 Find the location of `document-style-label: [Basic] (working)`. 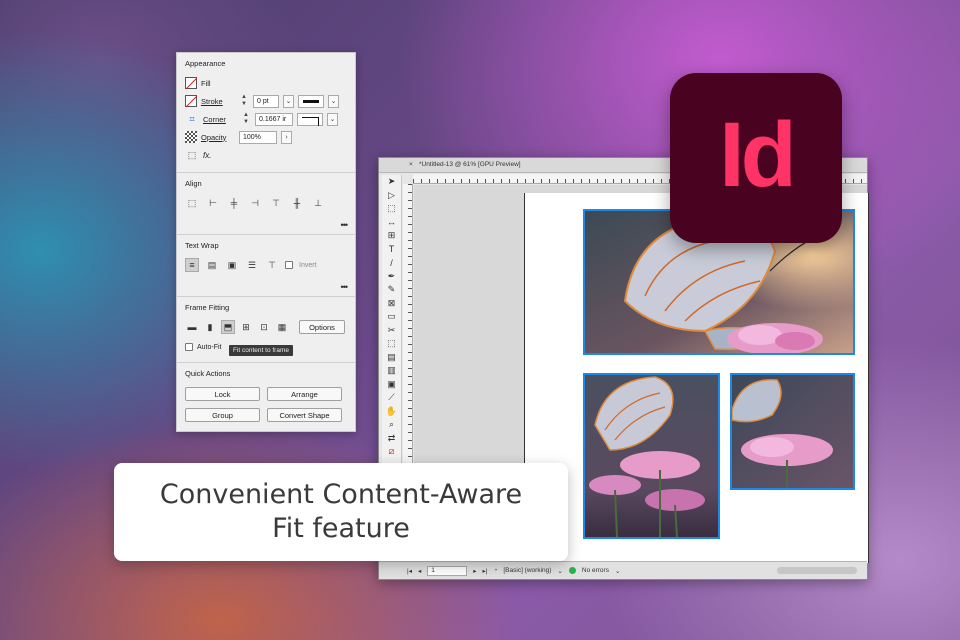

document-style-label: [Basic] (working) is located at coordinates (527, 570).